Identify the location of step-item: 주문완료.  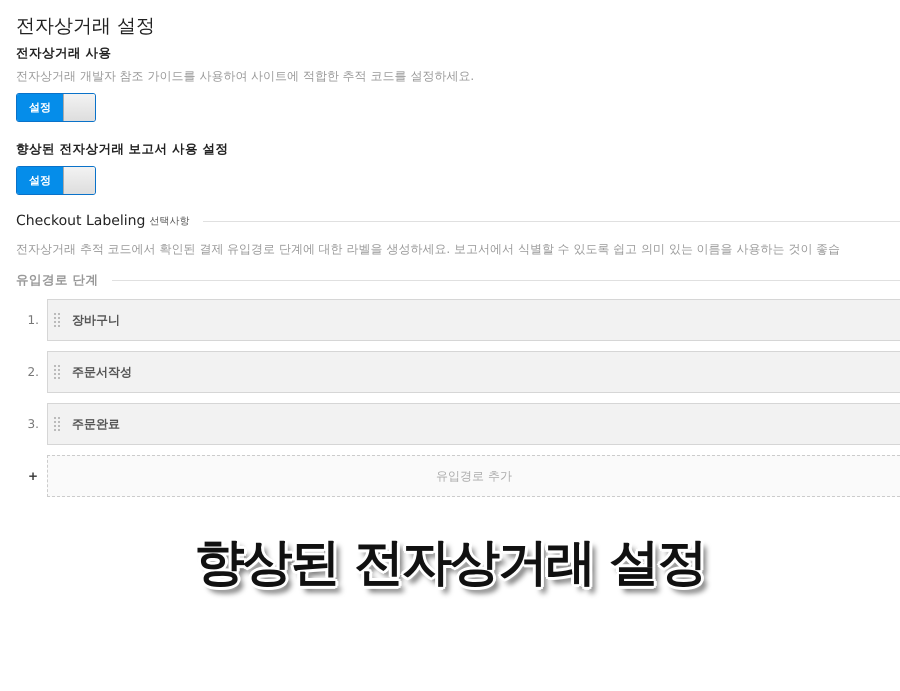
(473, 424).